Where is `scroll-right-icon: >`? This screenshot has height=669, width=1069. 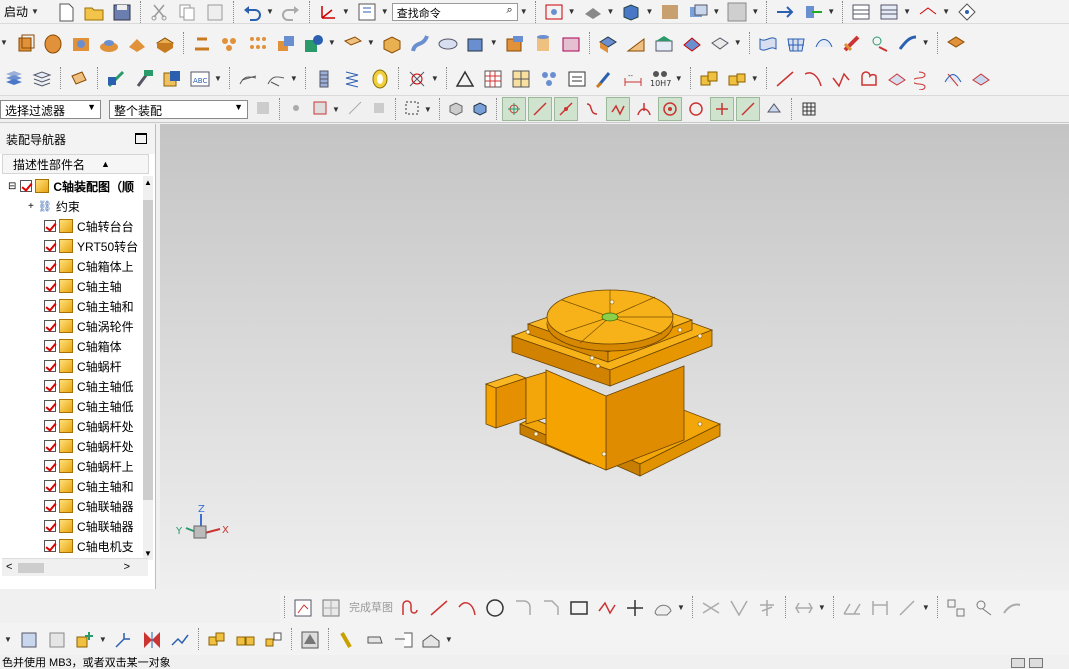 scroll-right-icon: > is located at coordinates (127, 567).